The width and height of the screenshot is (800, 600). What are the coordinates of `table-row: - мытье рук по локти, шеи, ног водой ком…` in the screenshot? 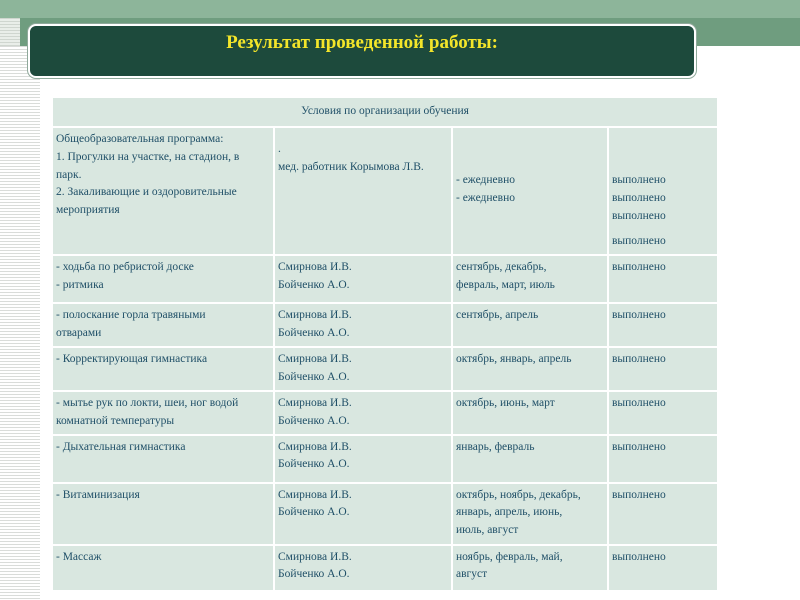 It's located at (385, 412).